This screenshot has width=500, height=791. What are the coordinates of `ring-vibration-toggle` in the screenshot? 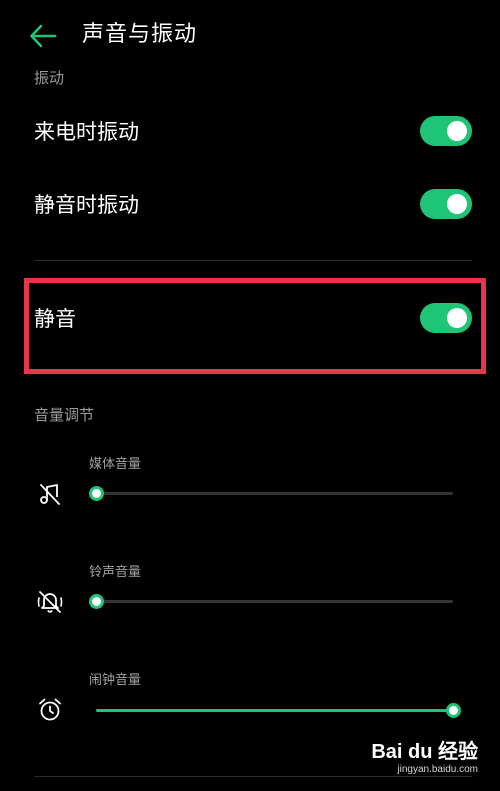 It's located at (446, 131).